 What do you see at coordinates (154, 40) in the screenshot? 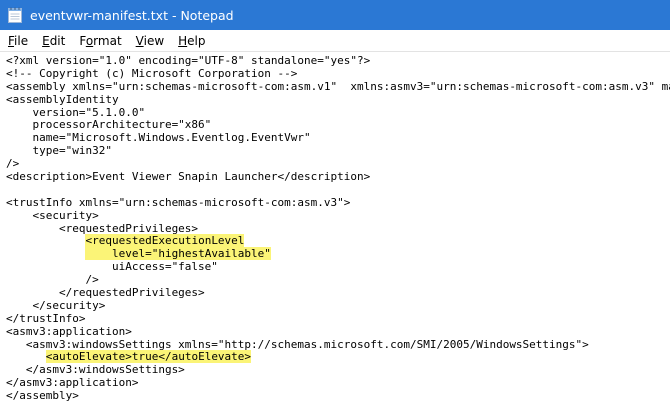
I see `menu-view-rest: iew` at bounding box center [154, 40].